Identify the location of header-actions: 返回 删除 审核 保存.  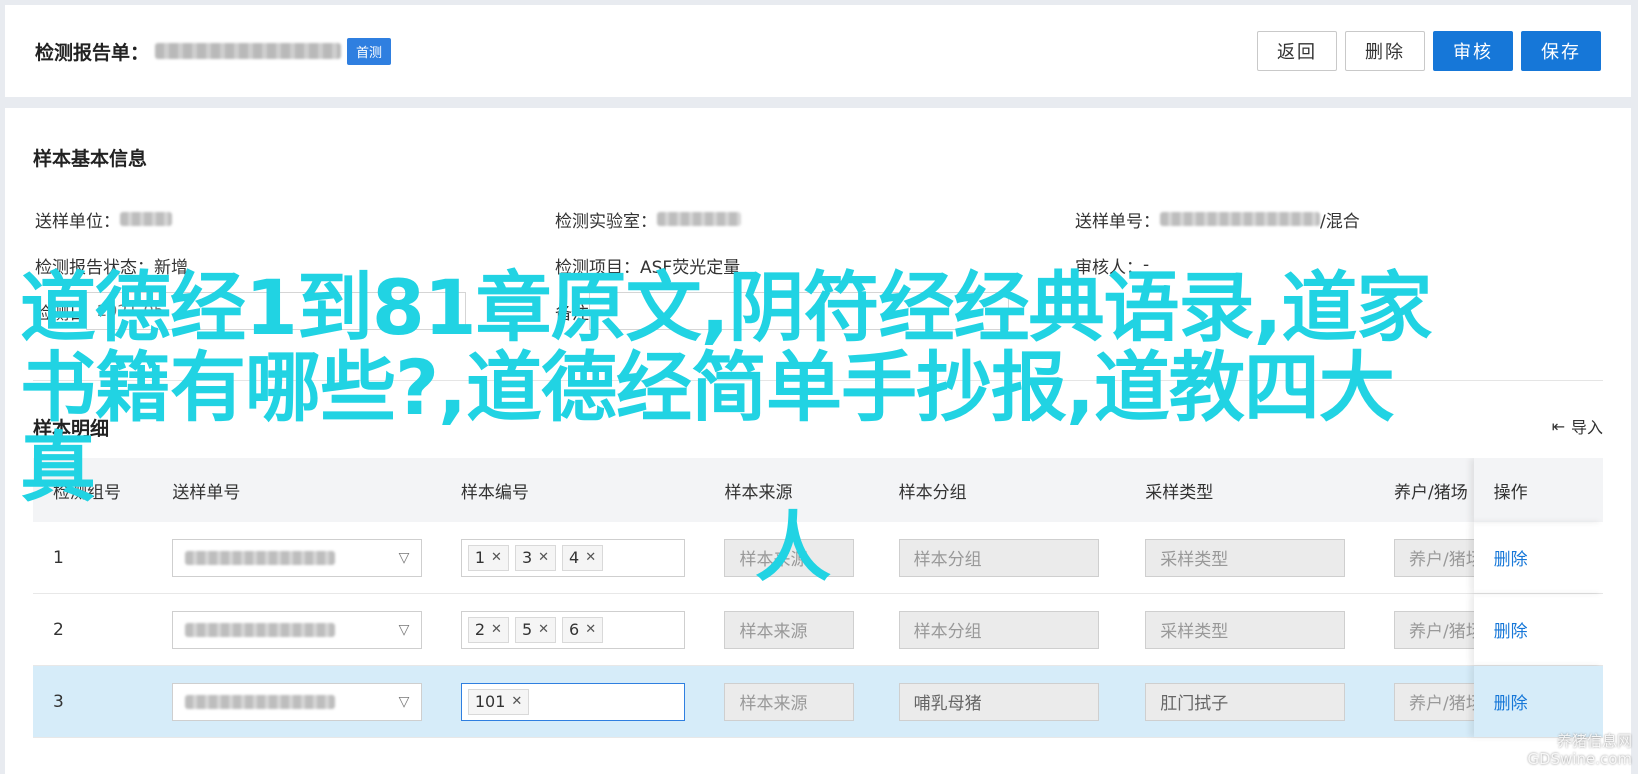
(1429, 51).